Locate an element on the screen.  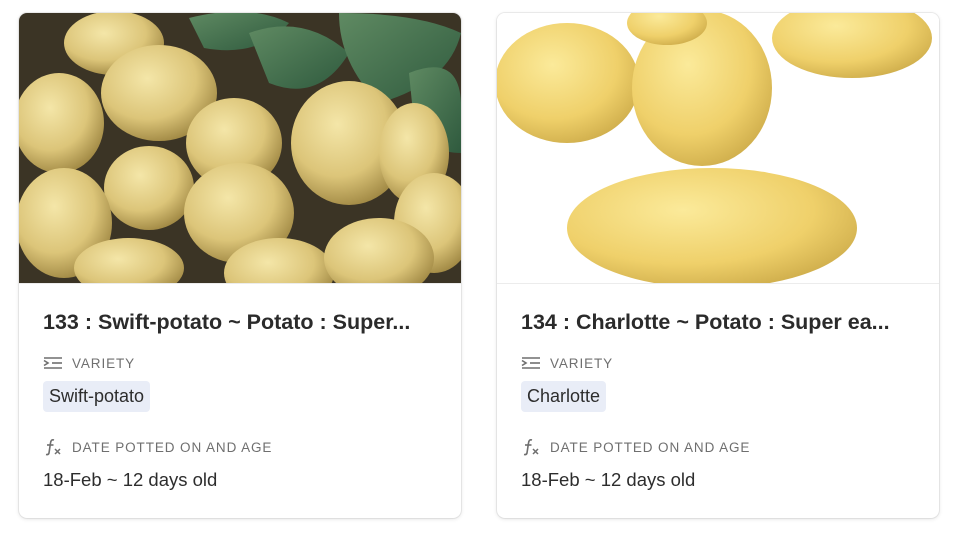
variety-tag: Charlotte is located at coordinates (564, 396).